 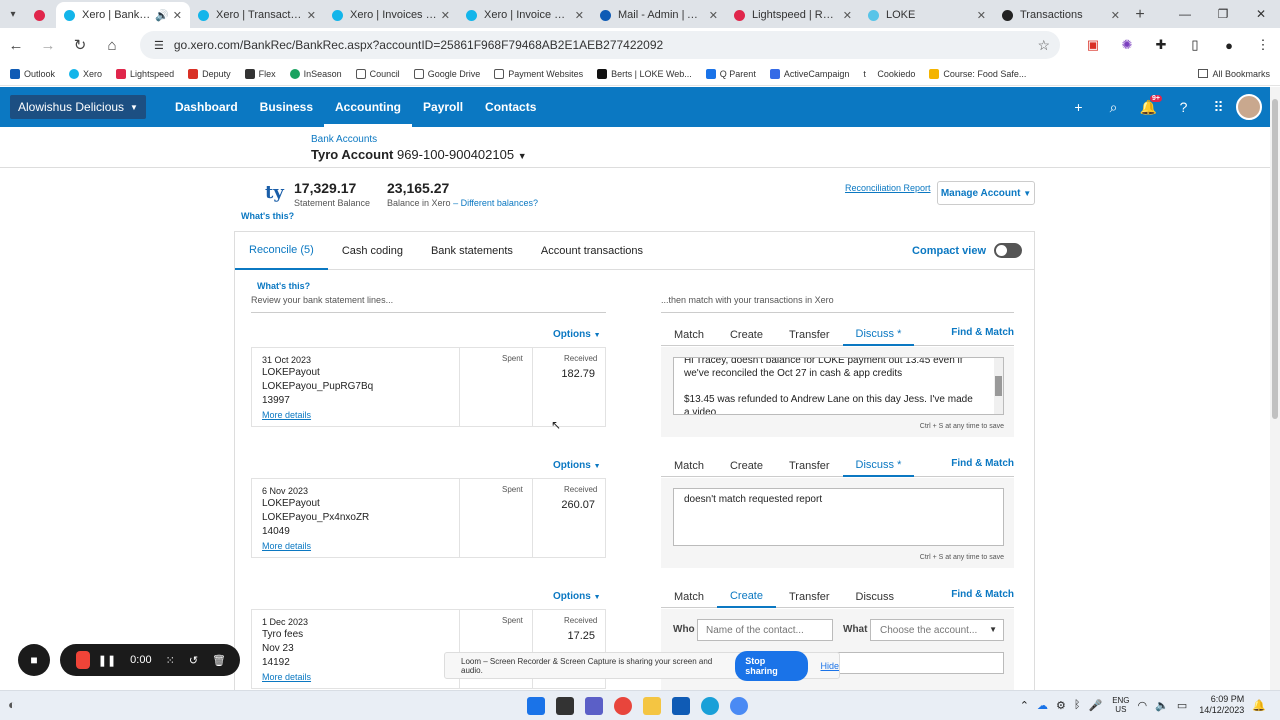 What do you see at coordinates (739, 706) in the screenshot?
I see `app-icon` at bounding box center [739, 706].